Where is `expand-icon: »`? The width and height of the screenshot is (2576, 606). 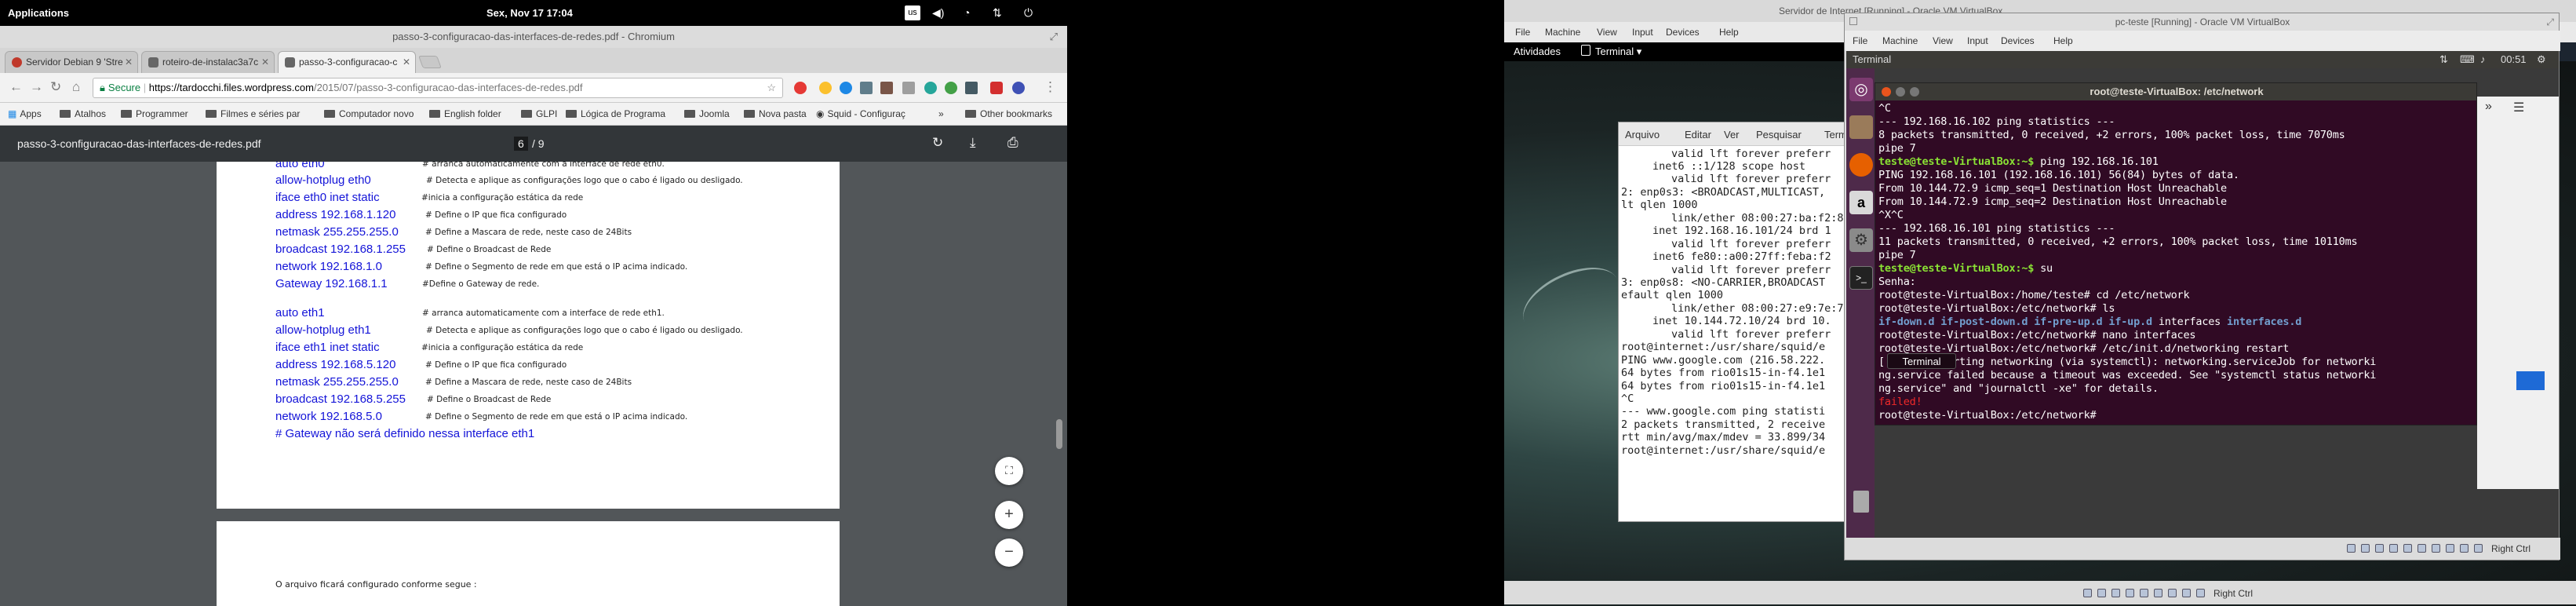 expand-icon: » is located at coordinates (2488, 107).